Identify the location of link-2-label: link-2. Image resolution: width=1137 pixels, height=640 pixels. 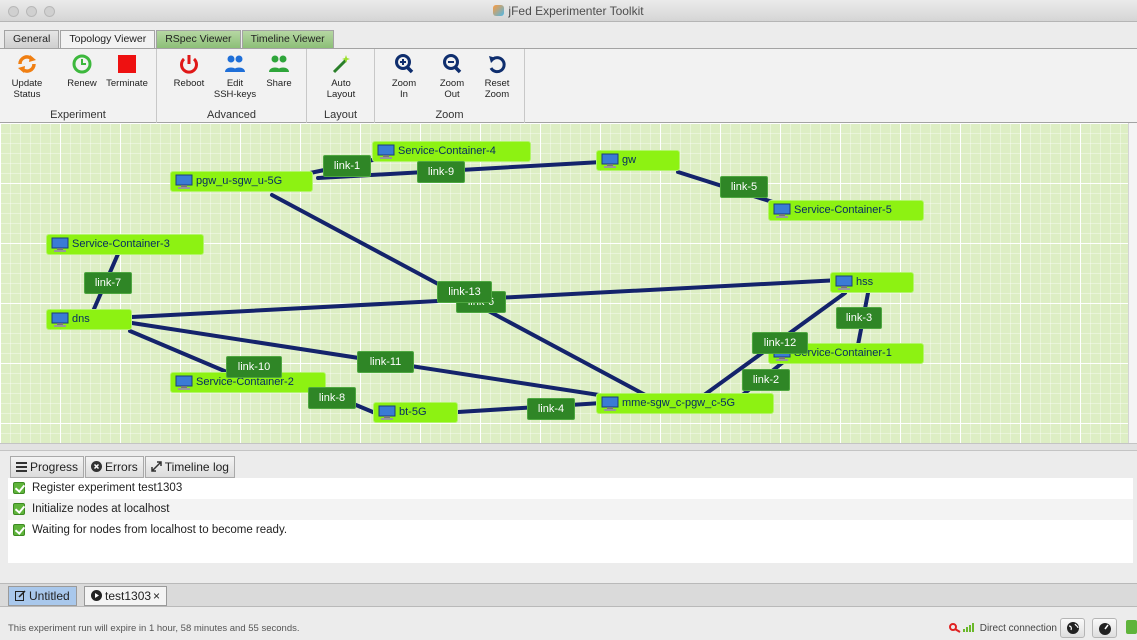
(766, 380).